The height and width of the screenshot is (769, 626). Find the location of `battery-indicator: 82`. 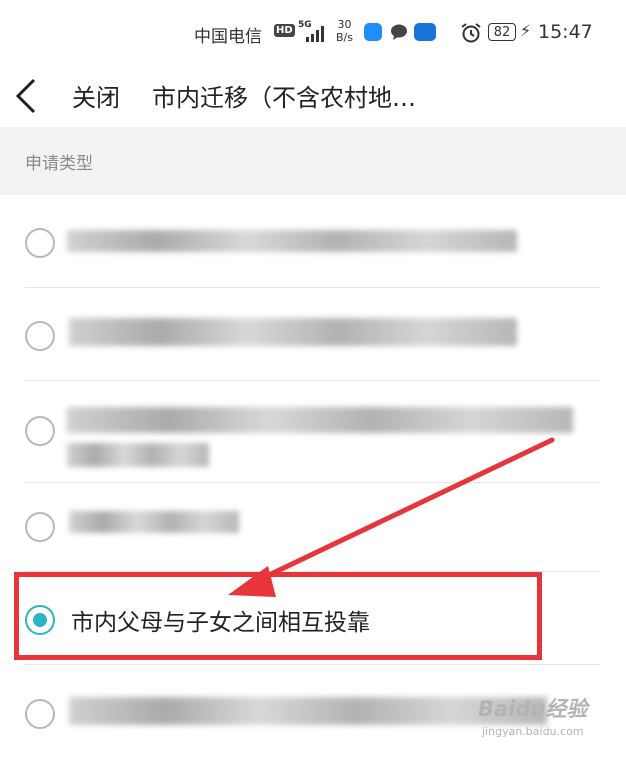

battery-indicator: 82 is located at coordinates (502, 32).